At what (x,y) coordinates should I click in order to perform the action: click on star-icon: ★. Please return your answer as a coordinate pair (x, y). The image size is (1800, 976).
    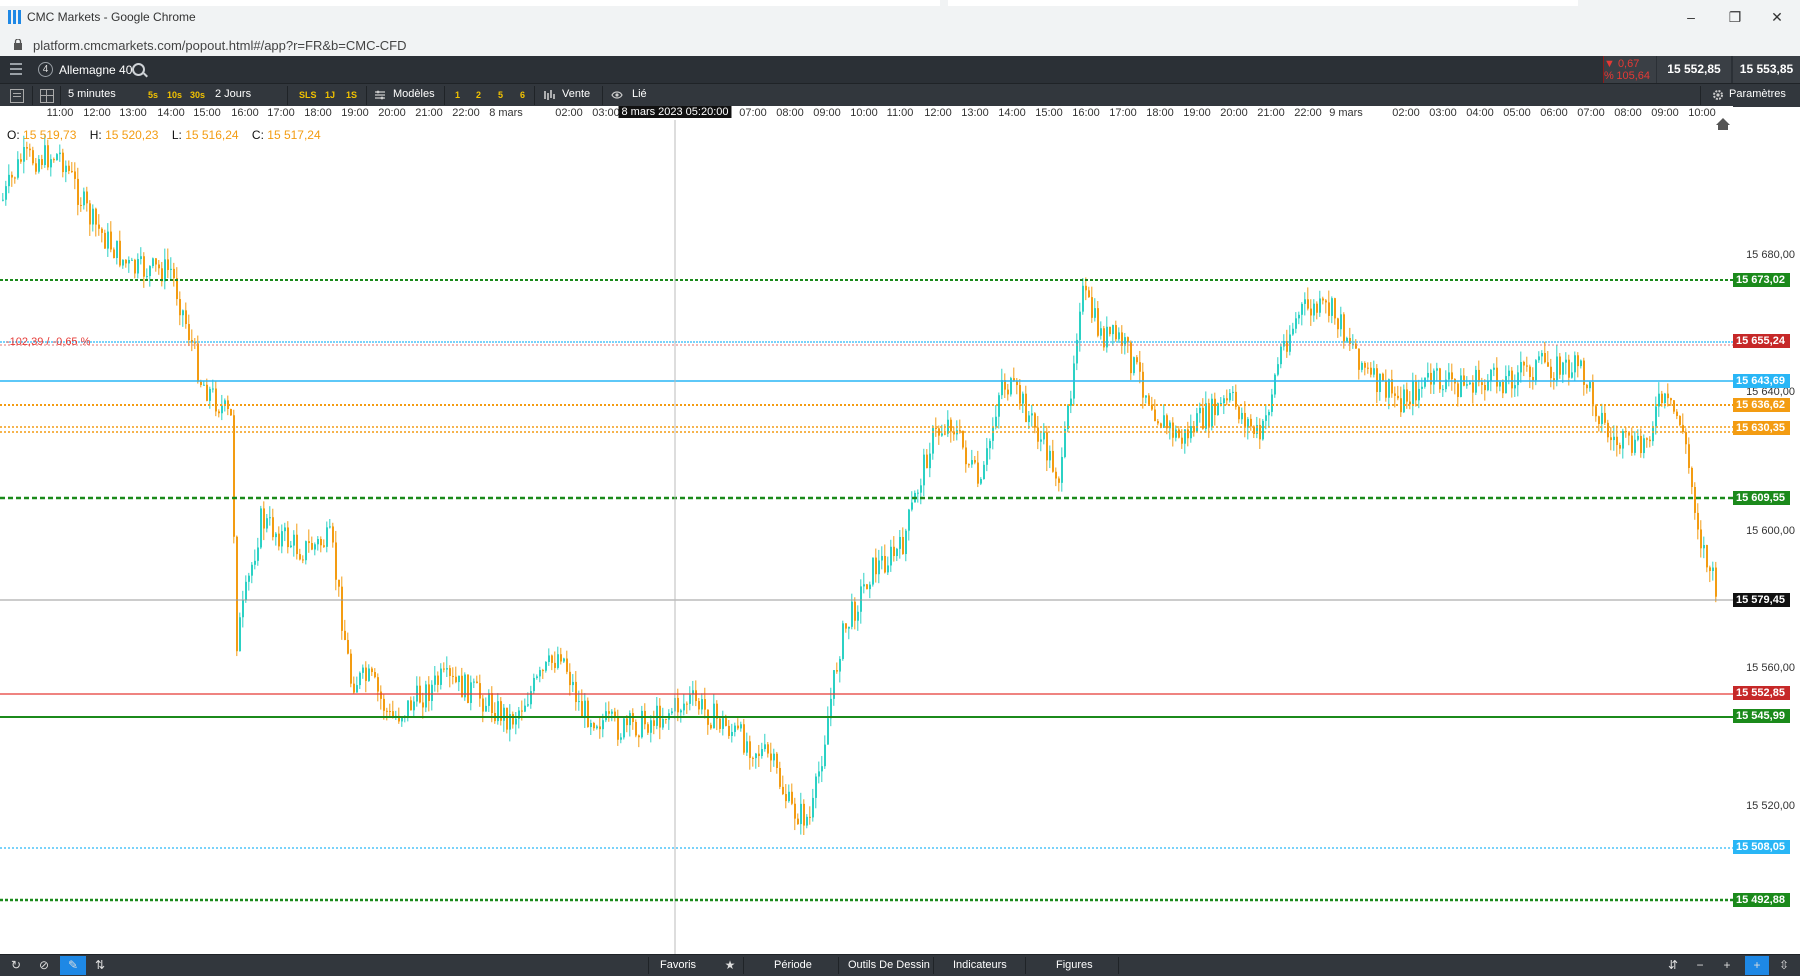
    Looking at the image, I should click on (730, 965).